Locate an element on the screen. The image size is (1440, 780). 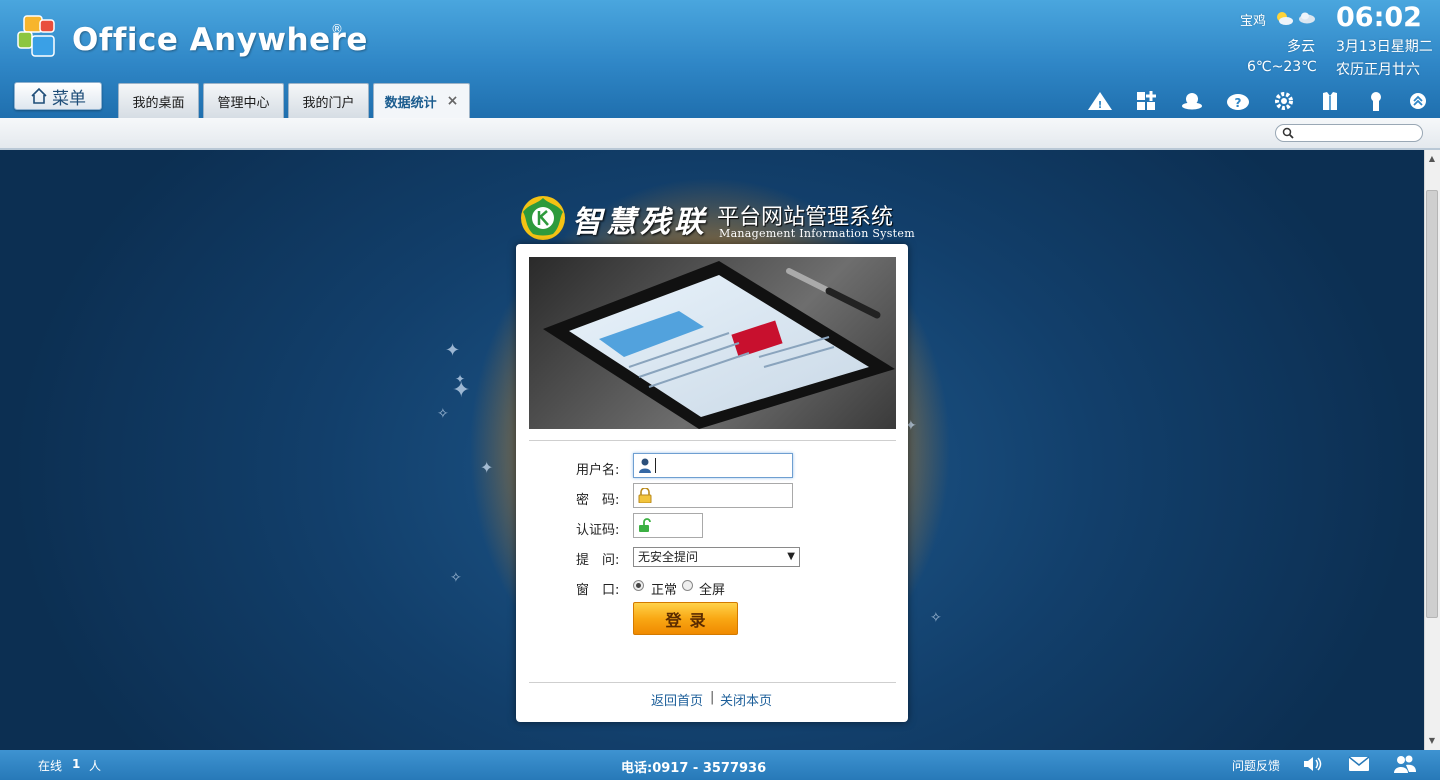
lock-icon is located at coordinates (645, 495).